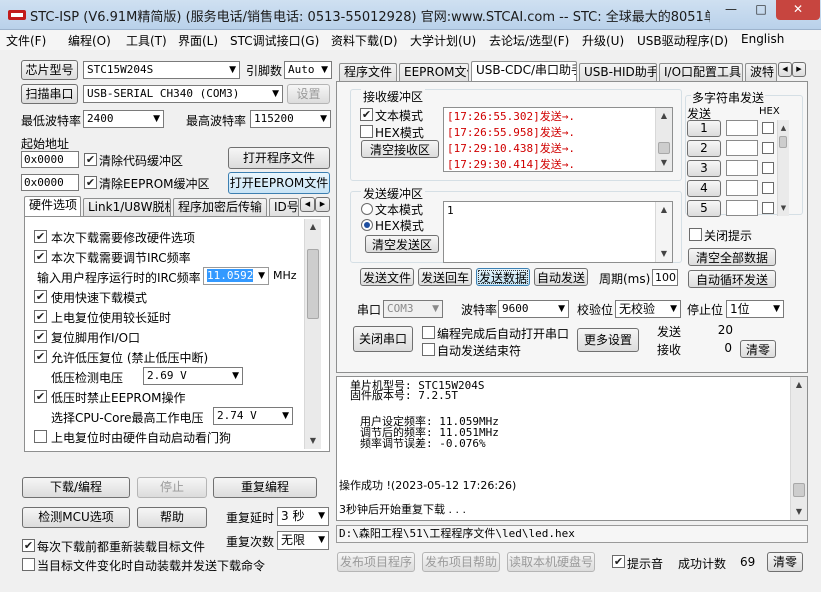 This screenshot has height=592, width=821. Describe the element at coordinates (682, 40) in the screenshot. I see `menu-usb-driver: USB驱动程序(D)` at that location.